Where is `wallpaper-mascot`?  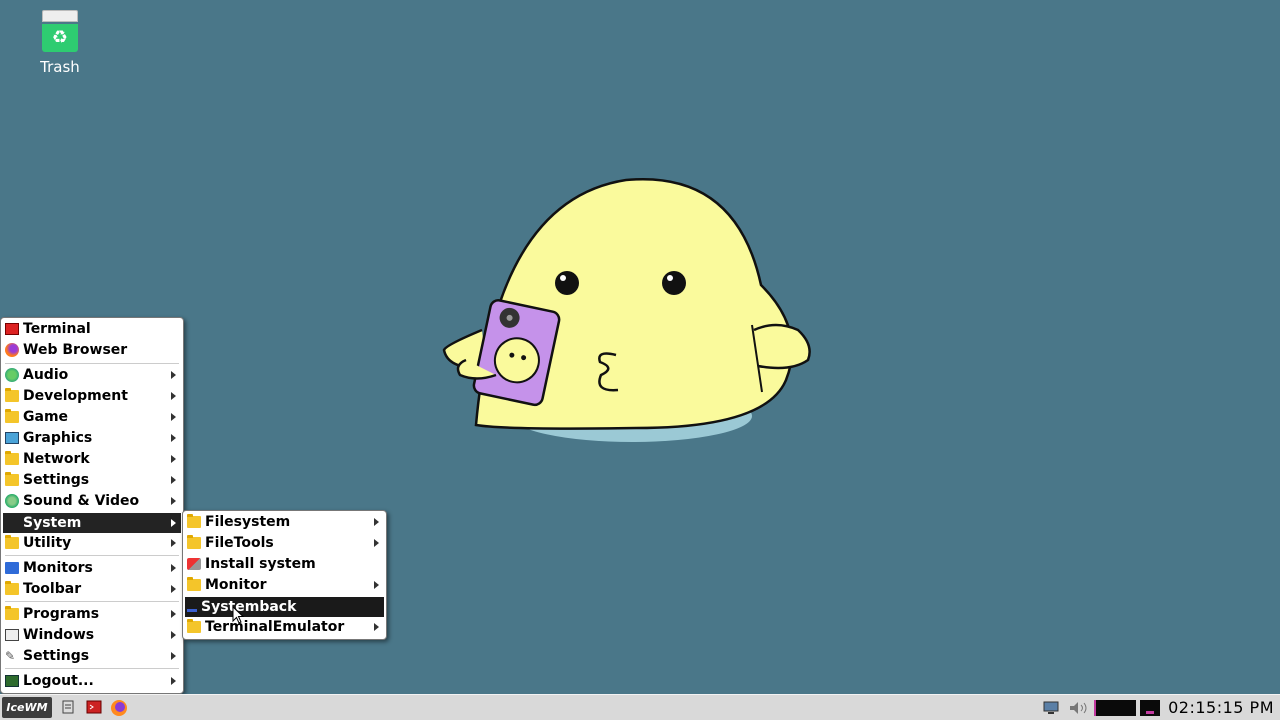 wallpaper-mascot is located at coordinates (626, 309).